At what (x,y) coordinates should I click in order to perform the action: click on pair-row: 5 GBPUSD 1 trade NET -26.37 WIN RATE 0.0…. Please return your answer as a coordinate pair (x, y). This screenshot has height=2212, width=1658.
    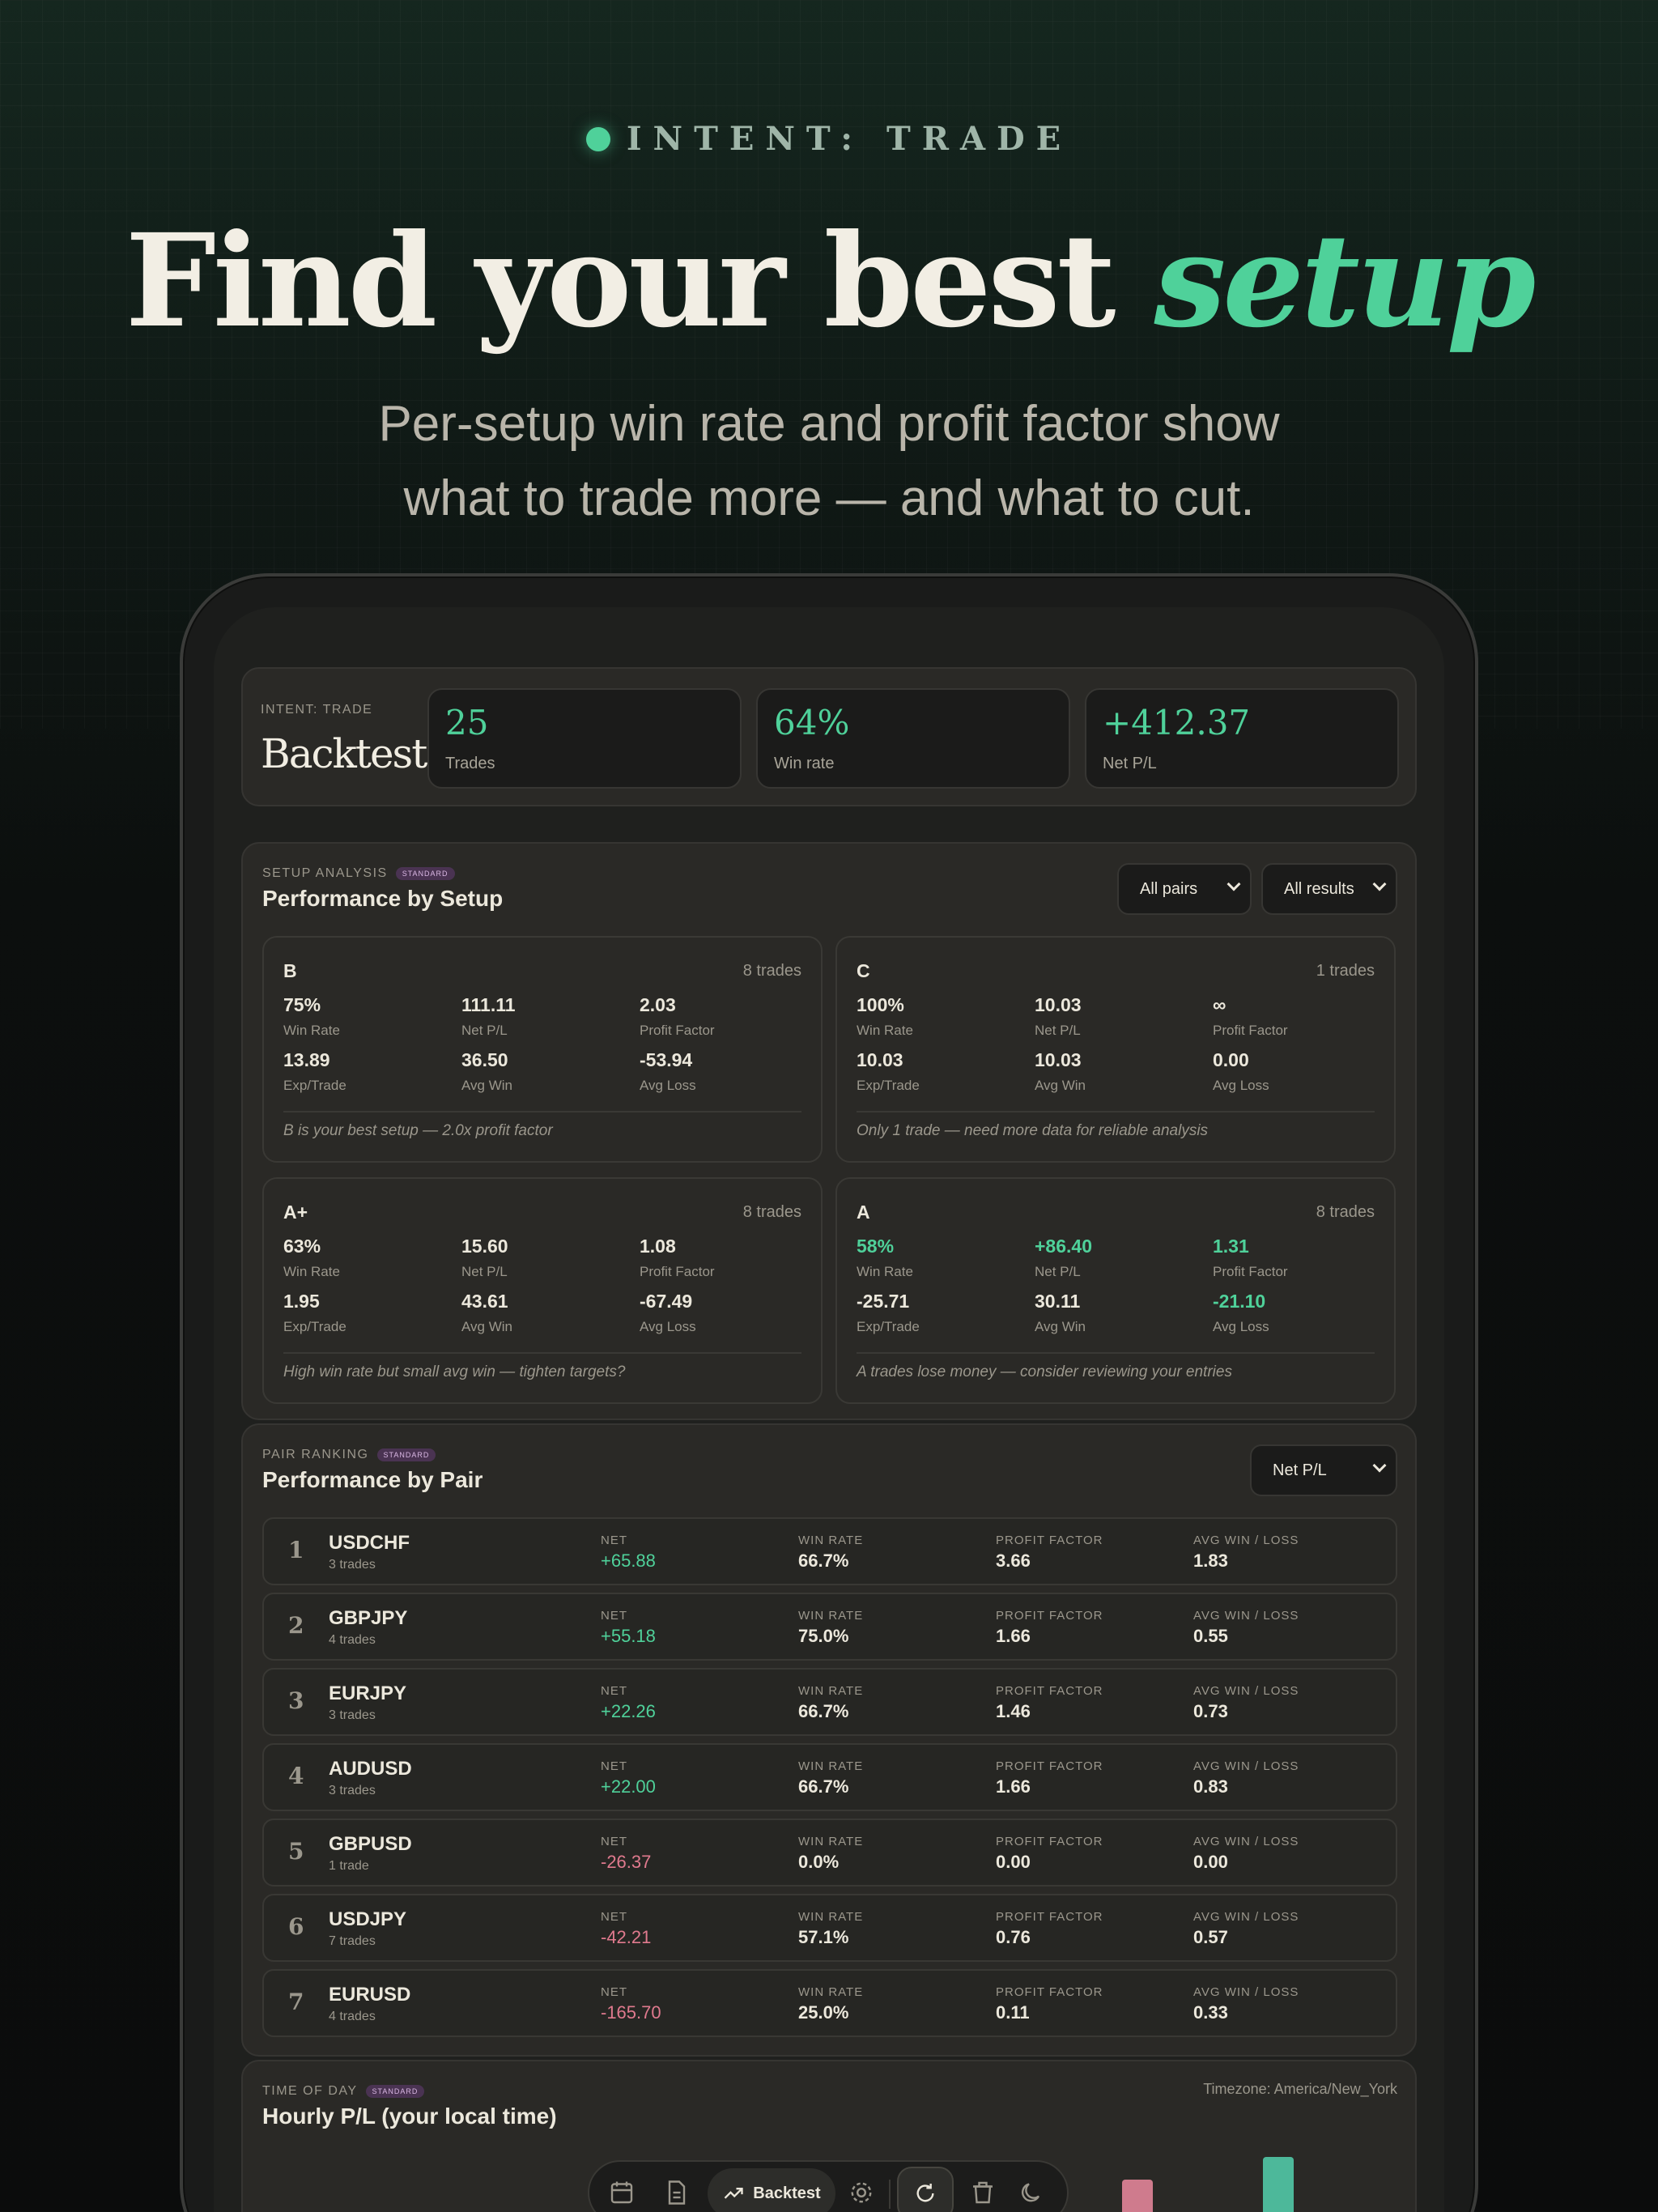
    Looking at the image, I should click on (829, 1853).